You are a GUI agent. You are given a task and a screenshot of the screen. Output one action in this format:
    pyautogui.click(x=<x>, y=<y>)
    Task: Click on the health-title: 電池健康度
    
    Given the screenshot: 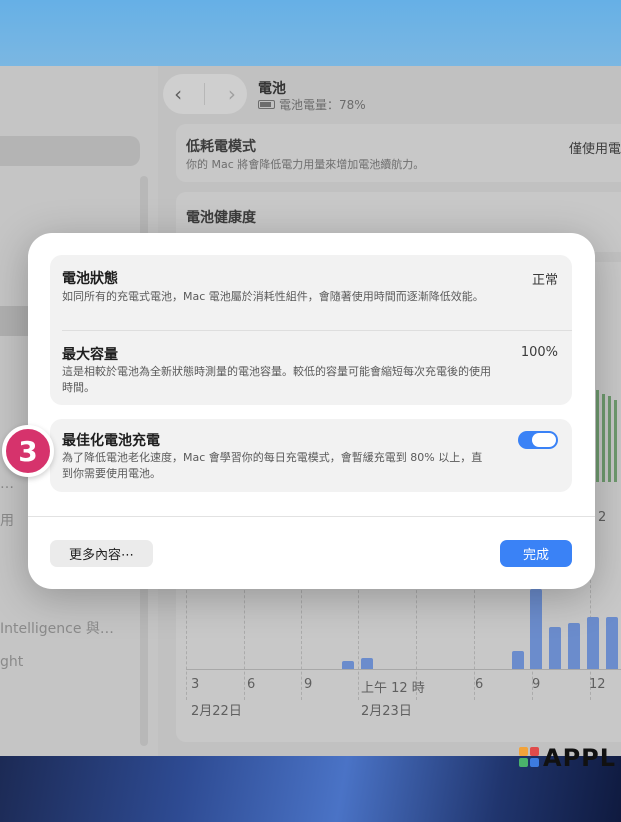 What is the action you would take?
    pyautogui.click(x=221, y=218)
    